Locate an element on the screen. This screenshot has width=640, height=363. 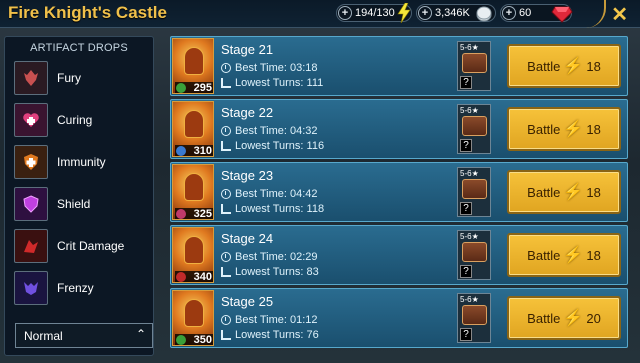
artifact-label: Frenzy is located at coordinates (75, 288).